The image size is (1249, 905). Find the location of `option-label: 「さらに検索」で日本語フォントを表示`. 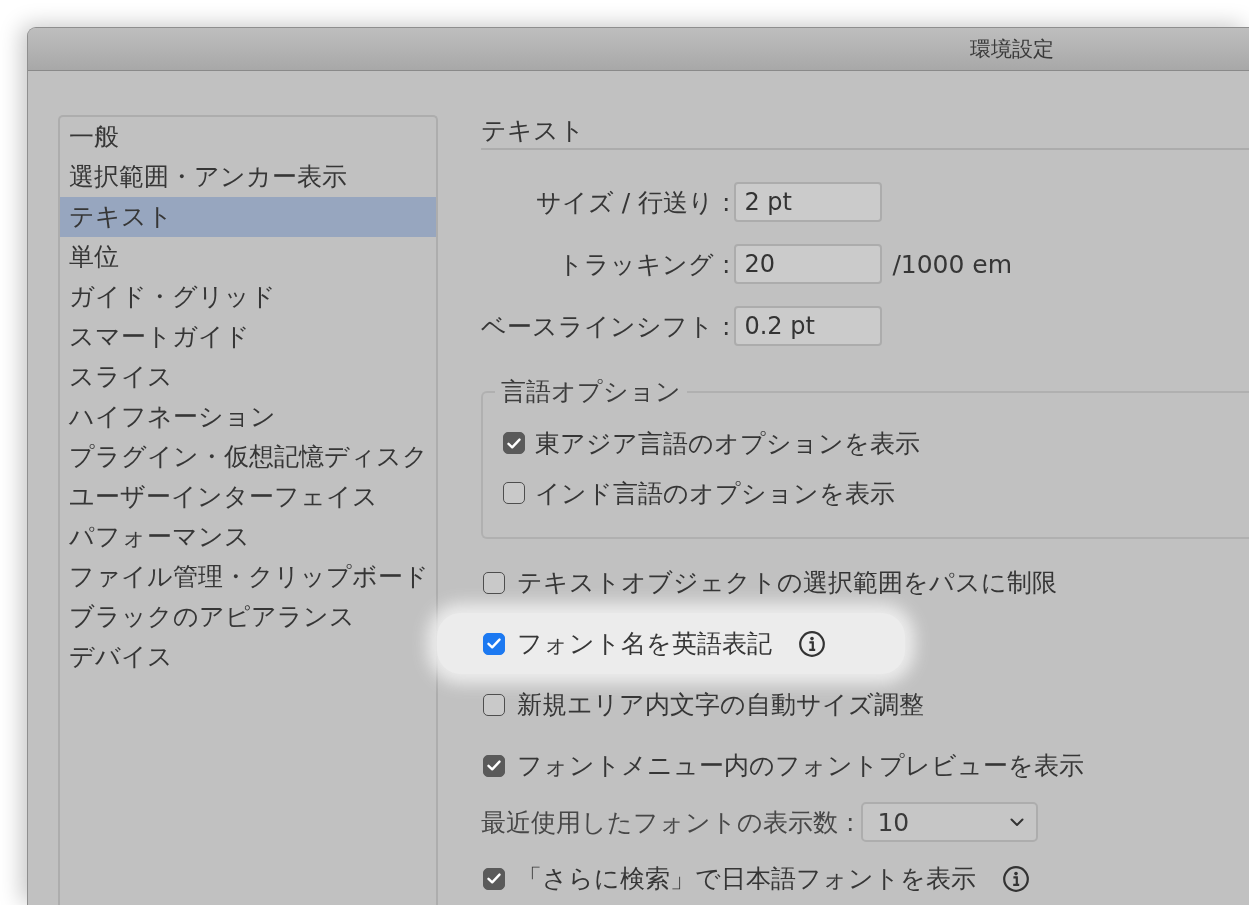

option-label: 「さらに検索」で日本語フォントを表示 is located at coordinates (746, 879).